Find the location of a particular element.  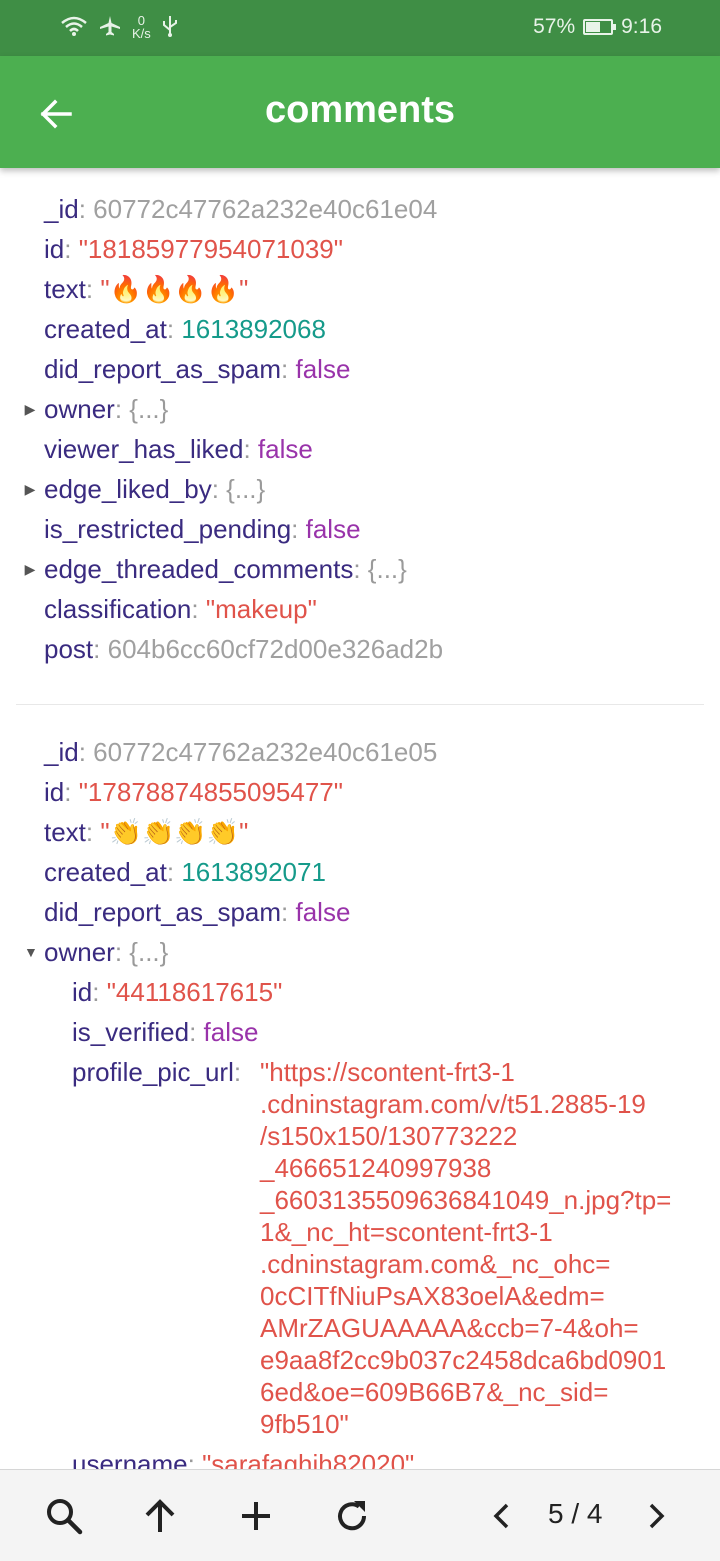

field-value: "18185977954071039" is located at coordinates (210, 249).